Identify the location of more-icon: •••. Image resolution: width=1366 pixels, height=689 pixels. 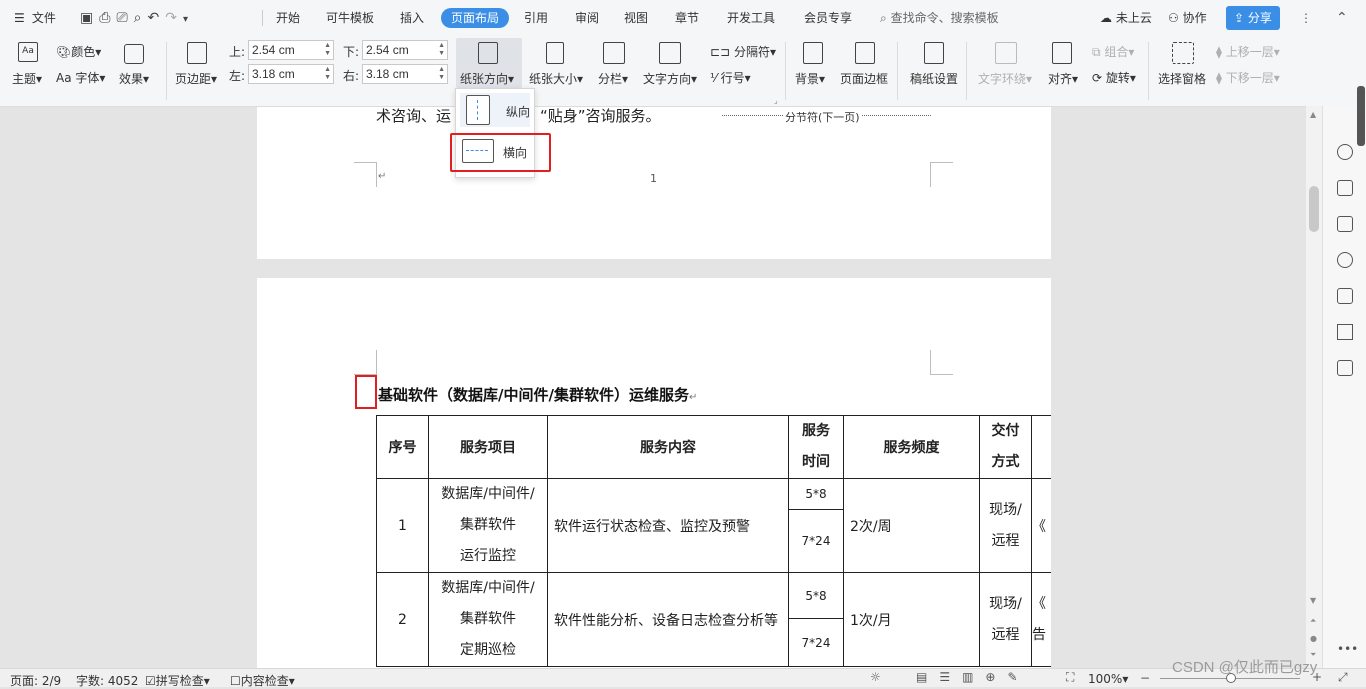
(1347, 649).